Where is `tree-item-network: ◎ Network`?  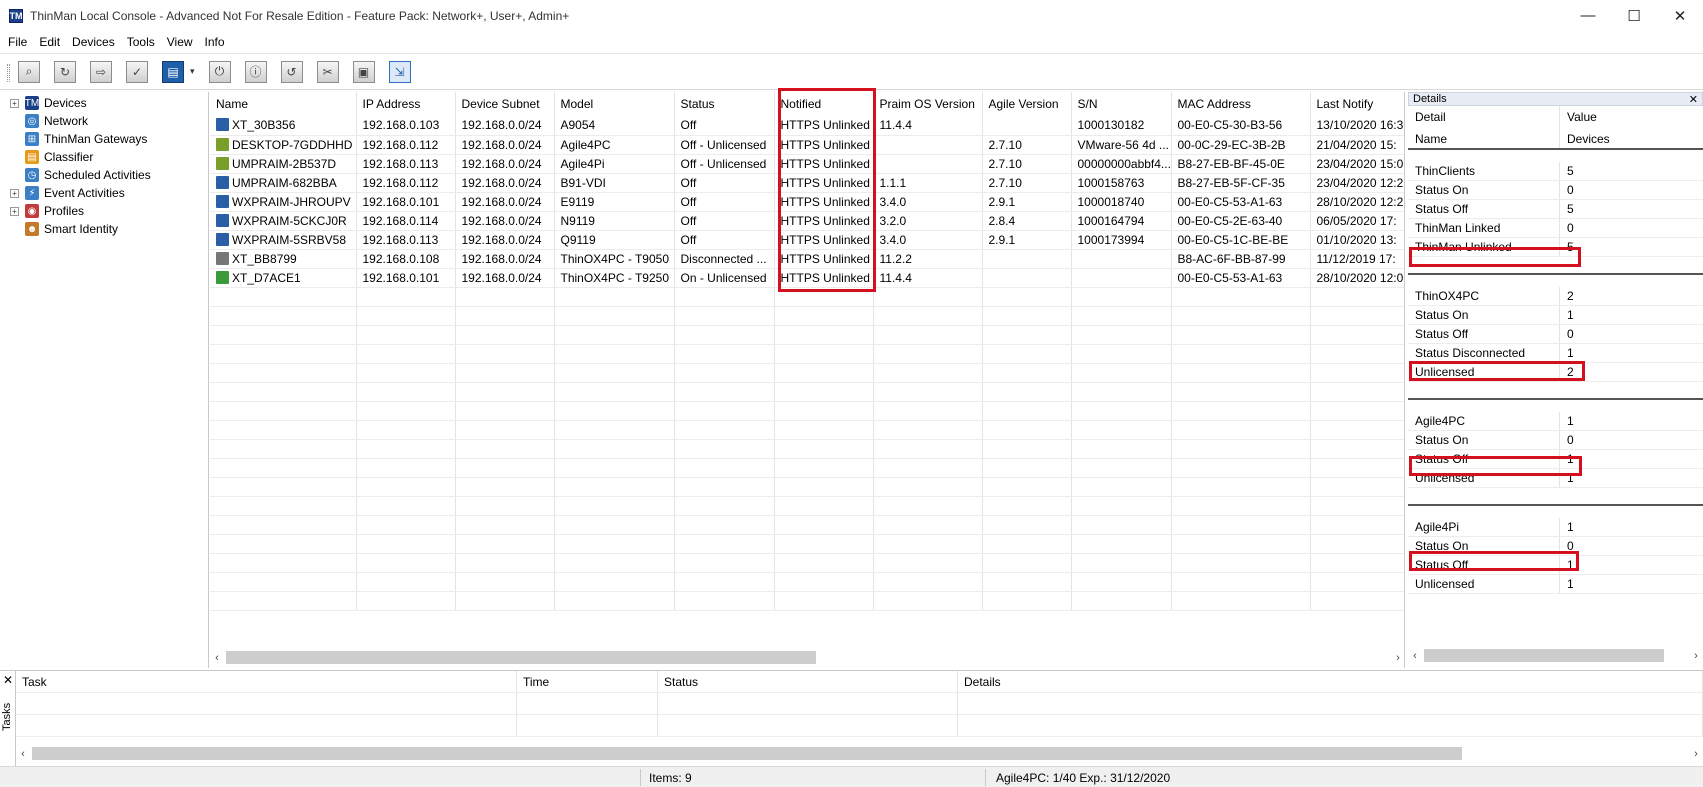 tree-item-network: ◎ Network is located at coordinates (104, 121).